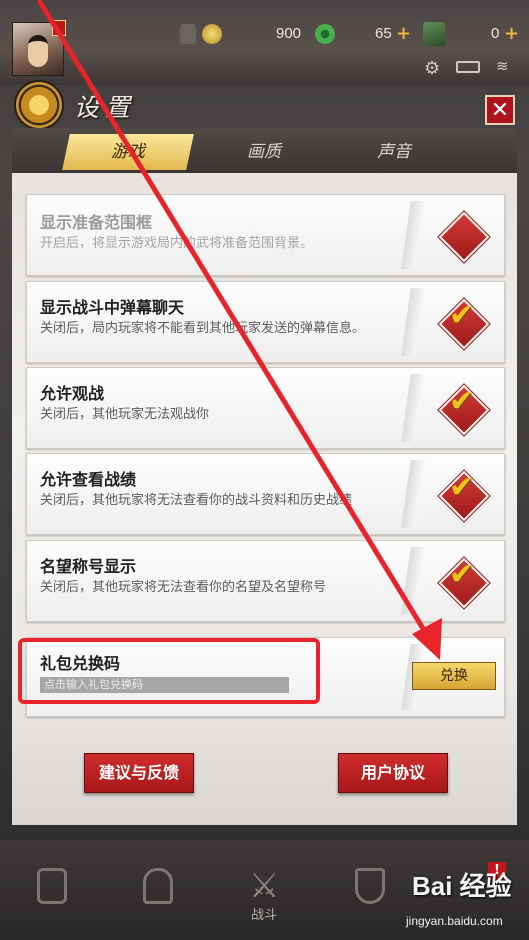 The width and height of the screenshot is (529, 940). I want to click on nav-battle-label: 战斗, so click(263, 915).